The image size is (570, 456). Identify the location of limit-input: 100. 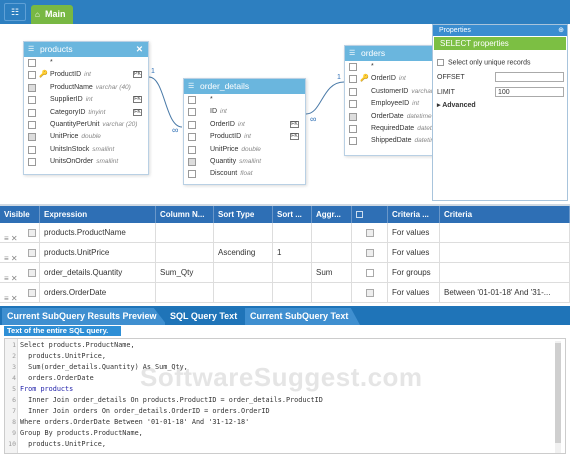
(529, 92).